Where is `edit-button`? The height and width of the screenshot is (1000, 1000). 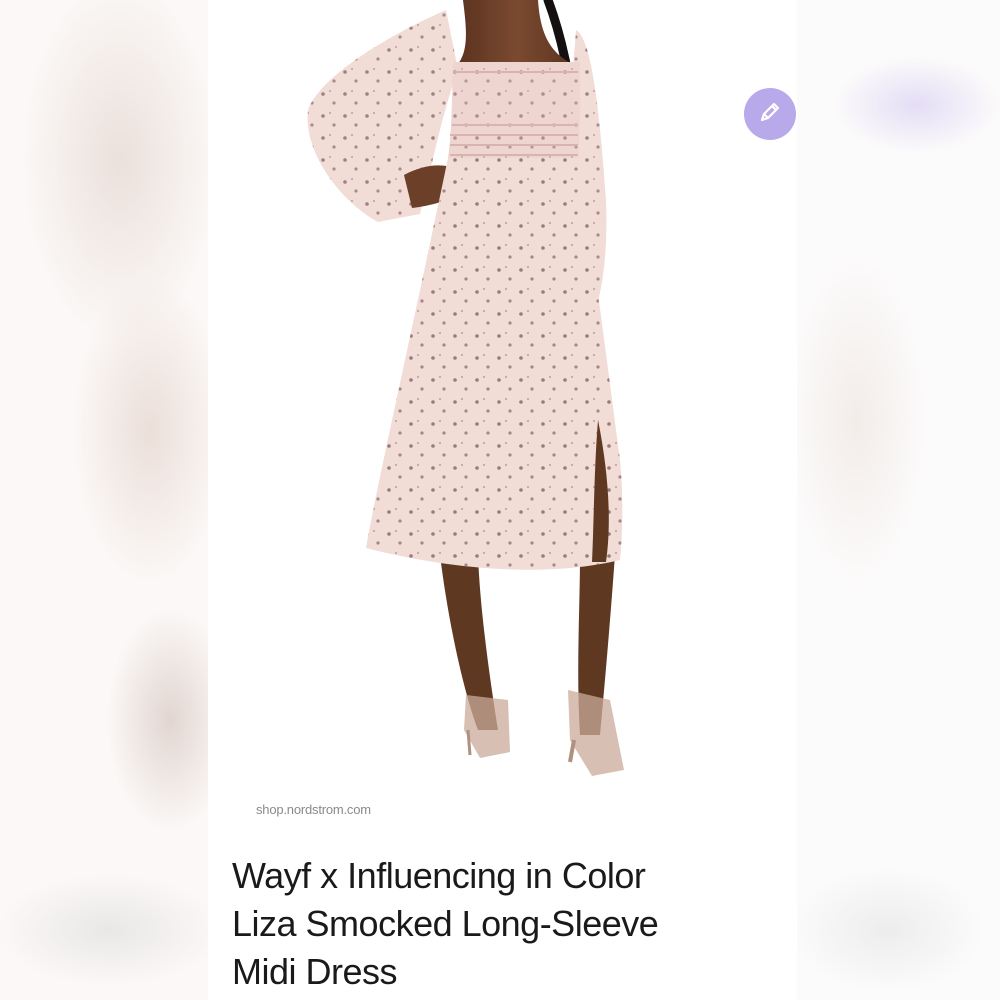
edit-button is located at coordinates (770, 114).